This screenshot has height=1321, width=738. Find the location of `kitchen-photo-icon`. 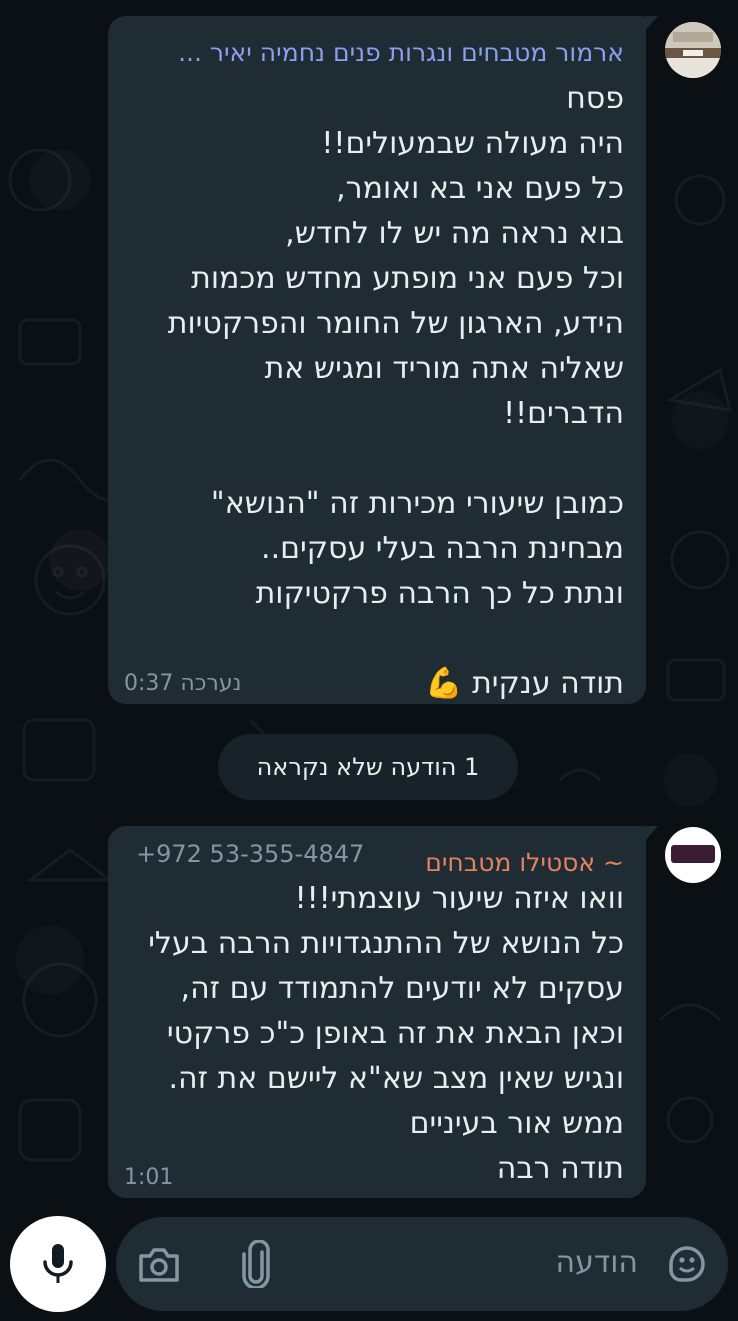

kitchen-photo-icon is located at coordinates (693, 50).